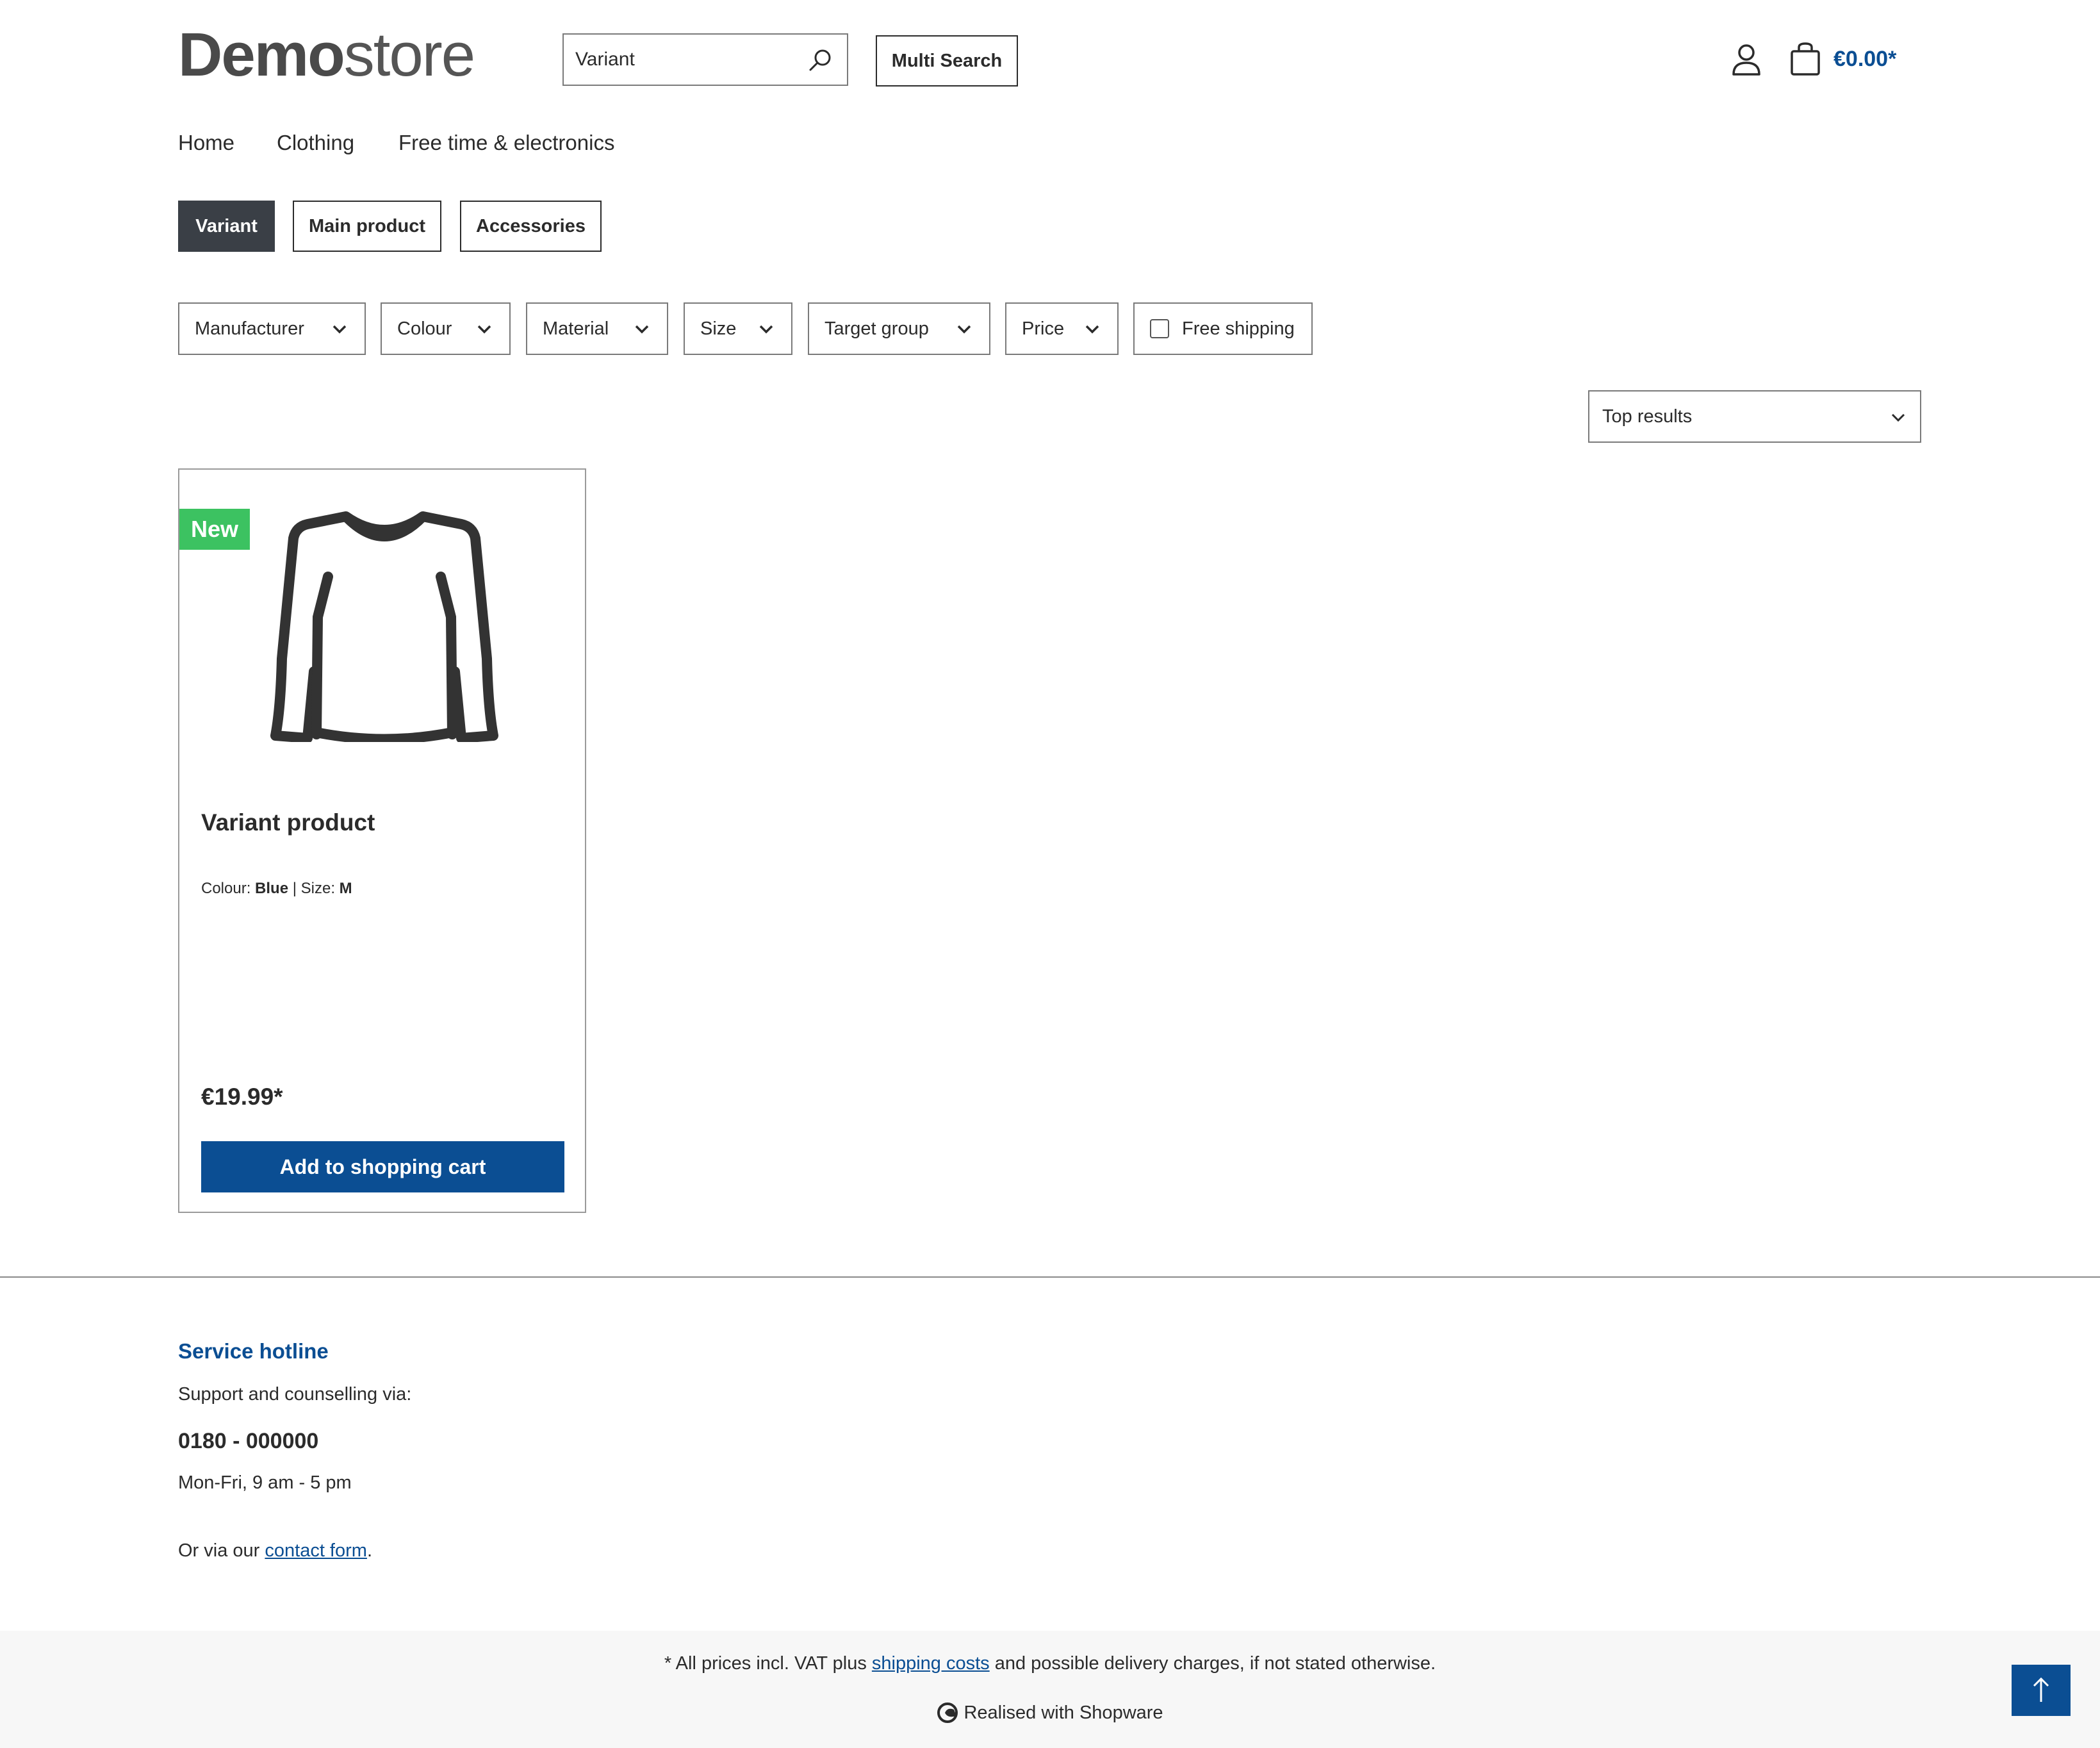 The image size is (2100, 1748). I want to click on search-field, so click(705, 60).